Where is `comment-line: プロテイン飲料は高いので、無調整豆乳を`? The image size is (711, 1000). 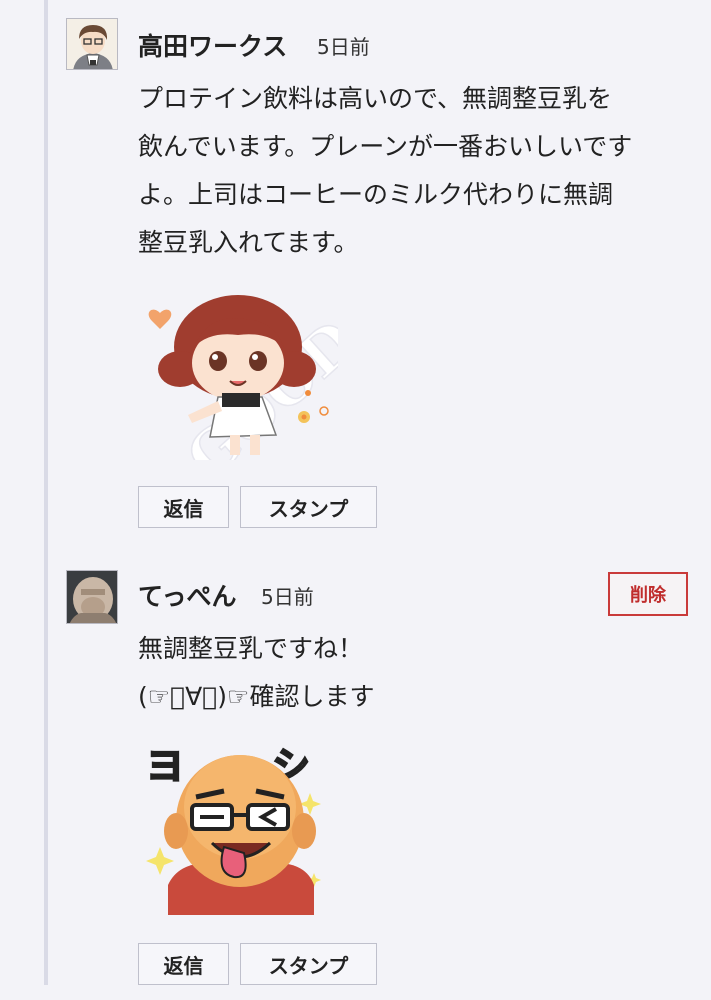
comment-line: プロテイン飲料は高いので、無調整豆乳を is located at coordinates (375, 98).